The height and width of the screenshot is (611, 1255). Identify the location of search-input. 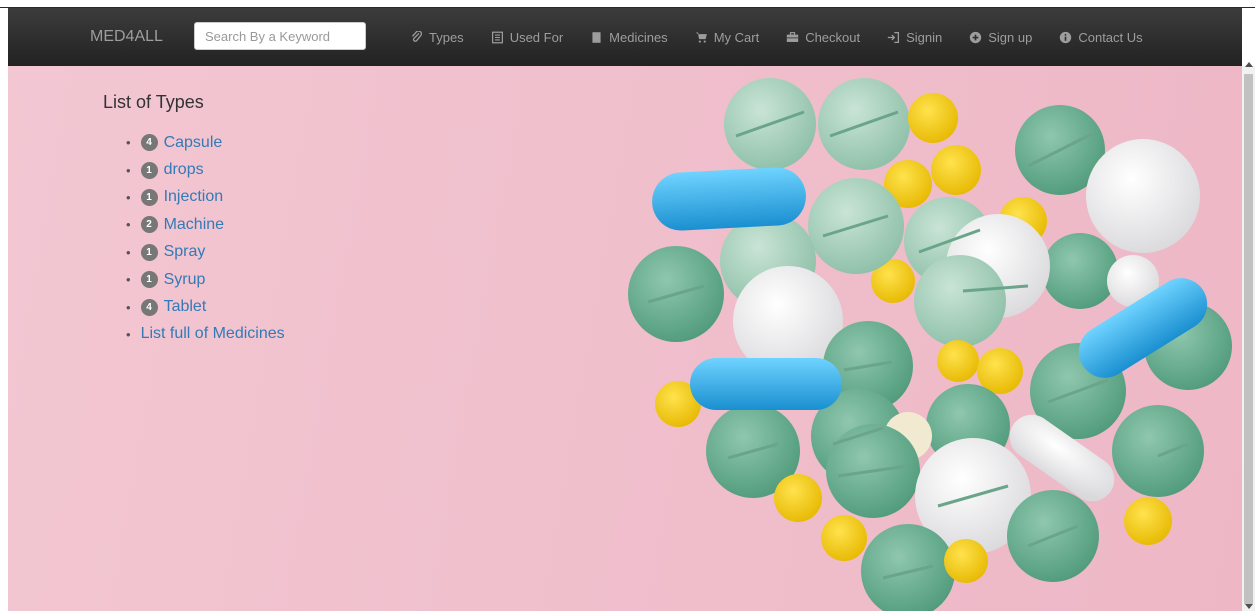
(280, 36).